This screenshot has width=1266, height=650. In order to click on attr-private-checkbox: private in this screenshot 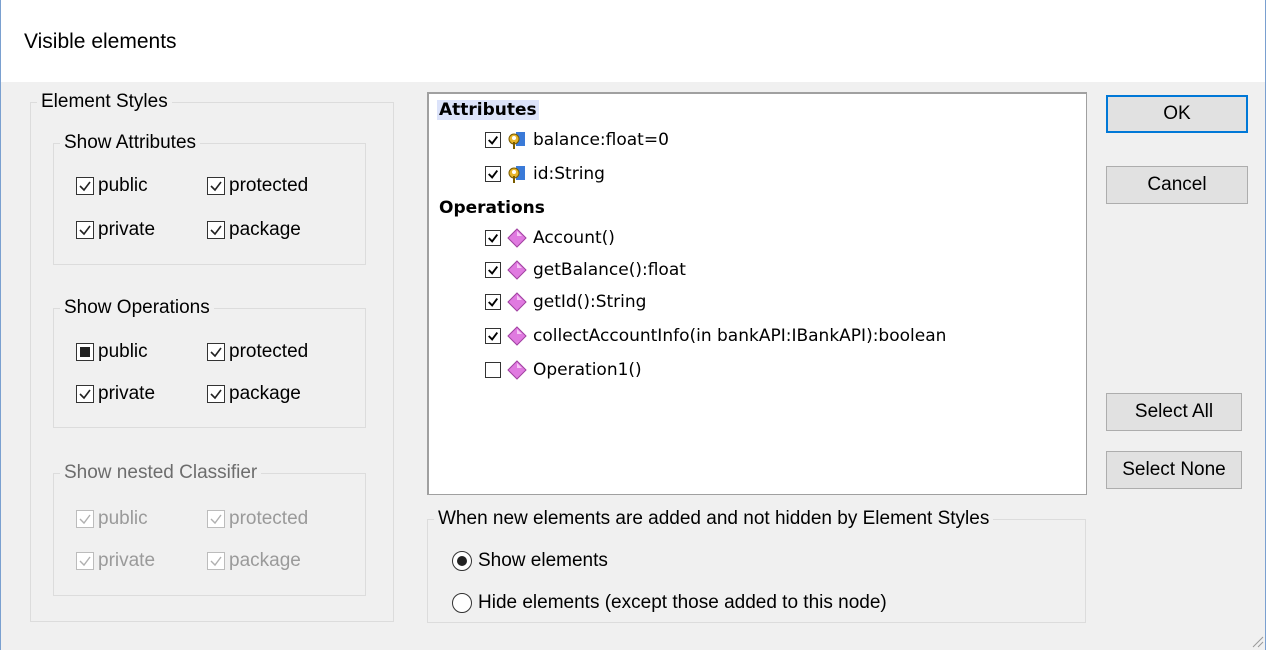, I will do `click(115, 230)`.